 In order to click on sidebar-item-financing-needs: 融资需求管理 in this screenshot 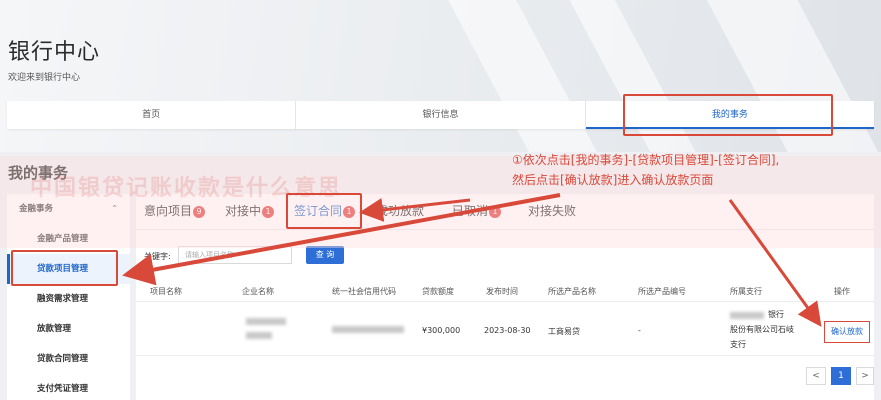, I will do `click(68, 299)`.